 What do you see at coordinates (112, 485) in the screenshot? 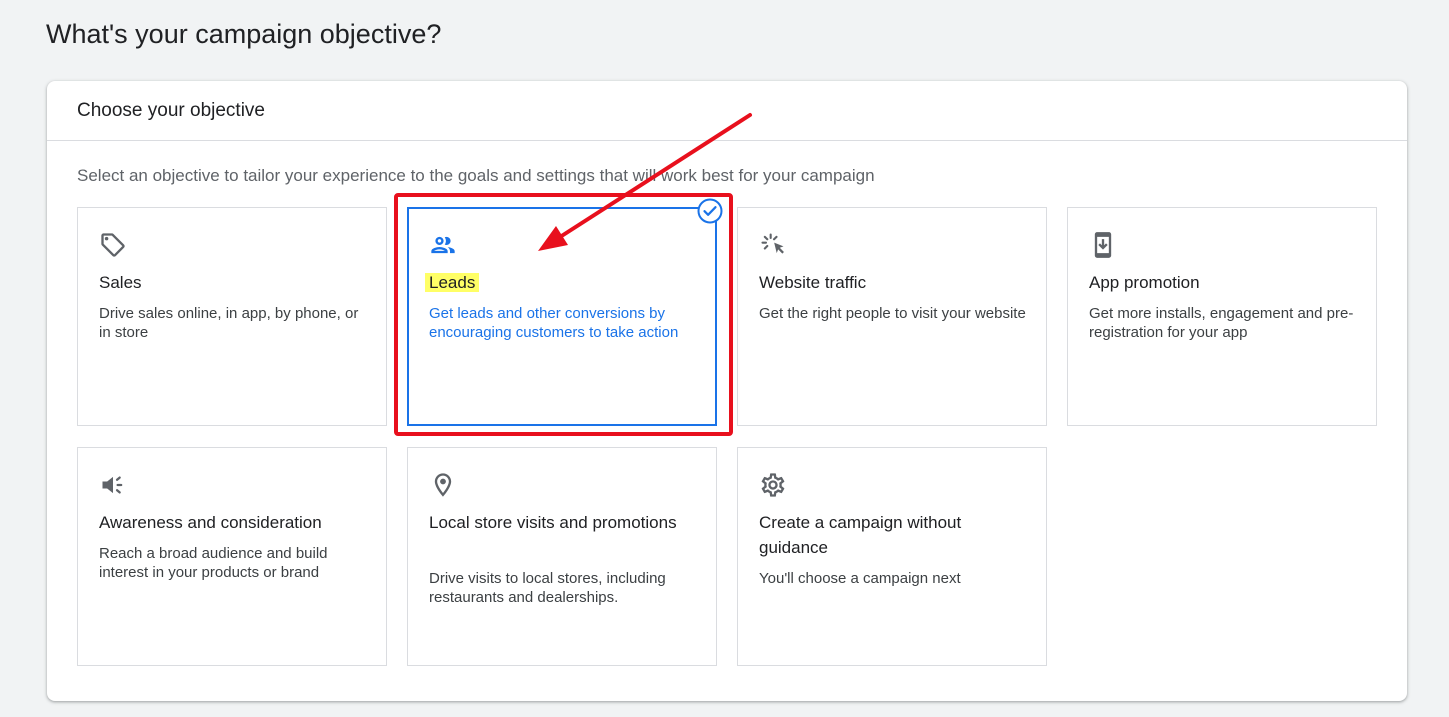
I see `megaphone-icon` at bounding box center [112, 485].